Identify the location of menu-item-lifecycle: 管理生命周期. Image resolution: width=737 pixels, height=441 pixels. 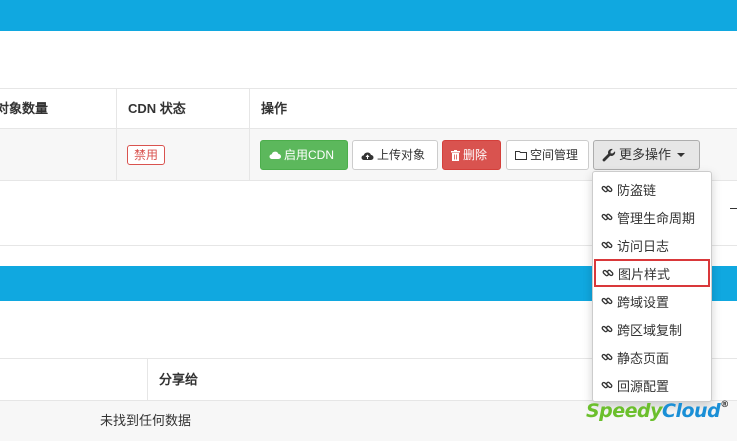
(652, 217).